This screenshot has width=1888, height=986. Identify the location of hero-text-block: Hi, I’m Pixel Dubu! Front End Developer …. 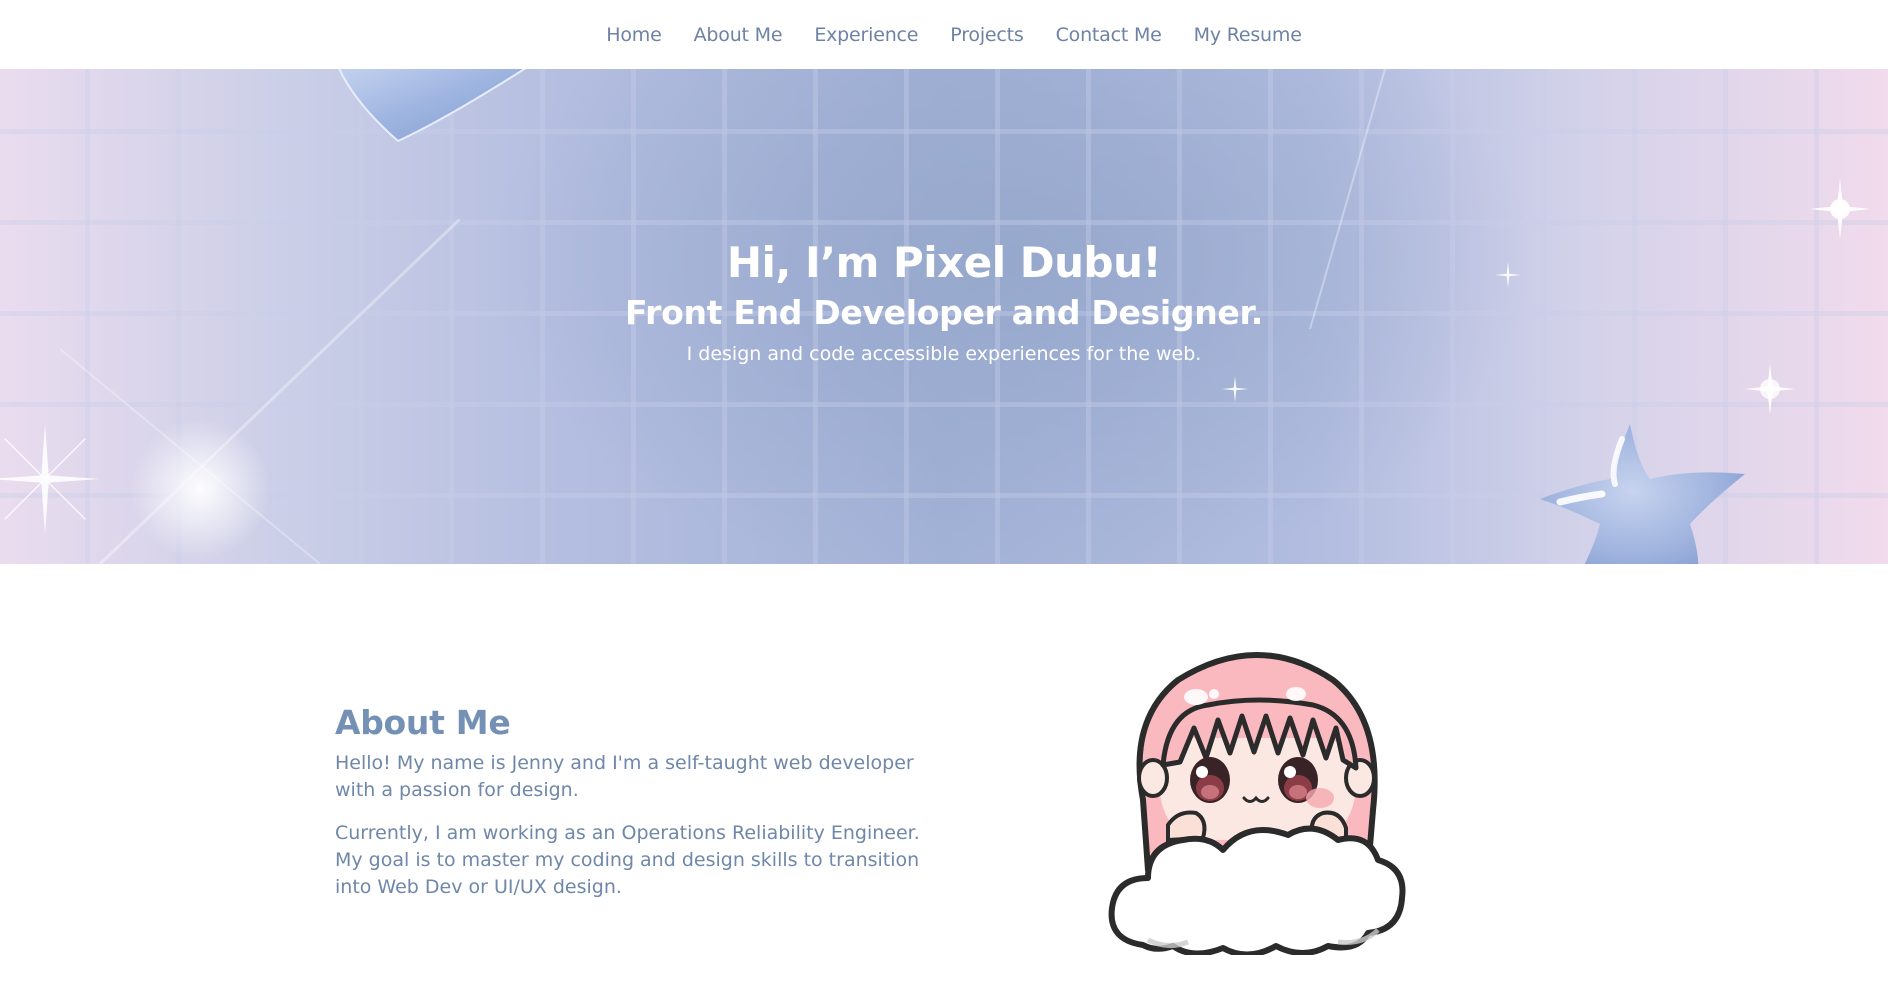
(944, 303).